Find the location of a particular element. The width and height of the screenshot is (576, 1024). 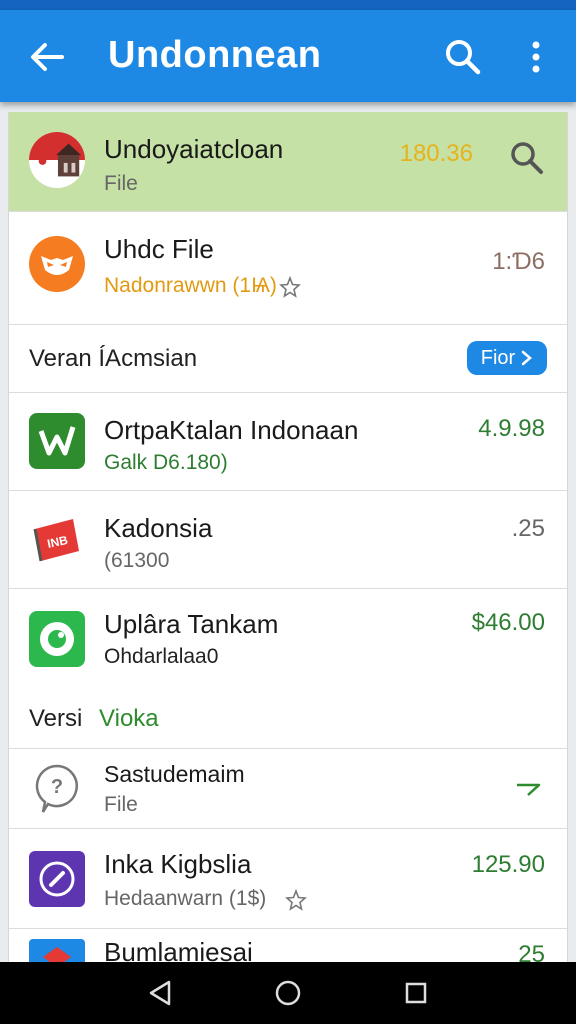

circle-home-icon is located at coordinates (288, 993).